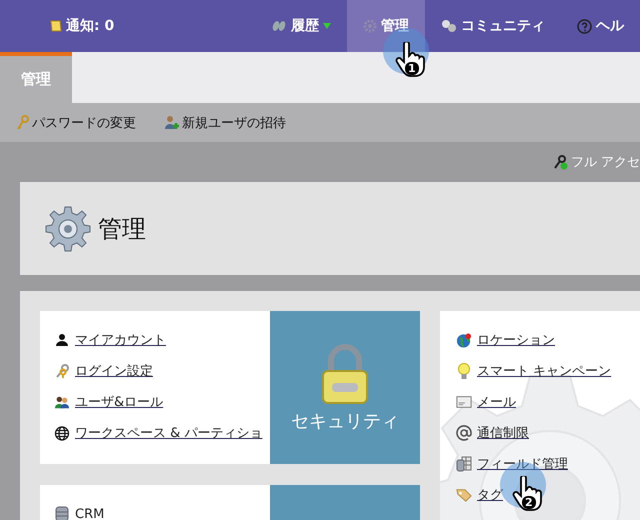 This screenshot has height=520, width=640. I want to click on footprints-icon, so click(279, 26).